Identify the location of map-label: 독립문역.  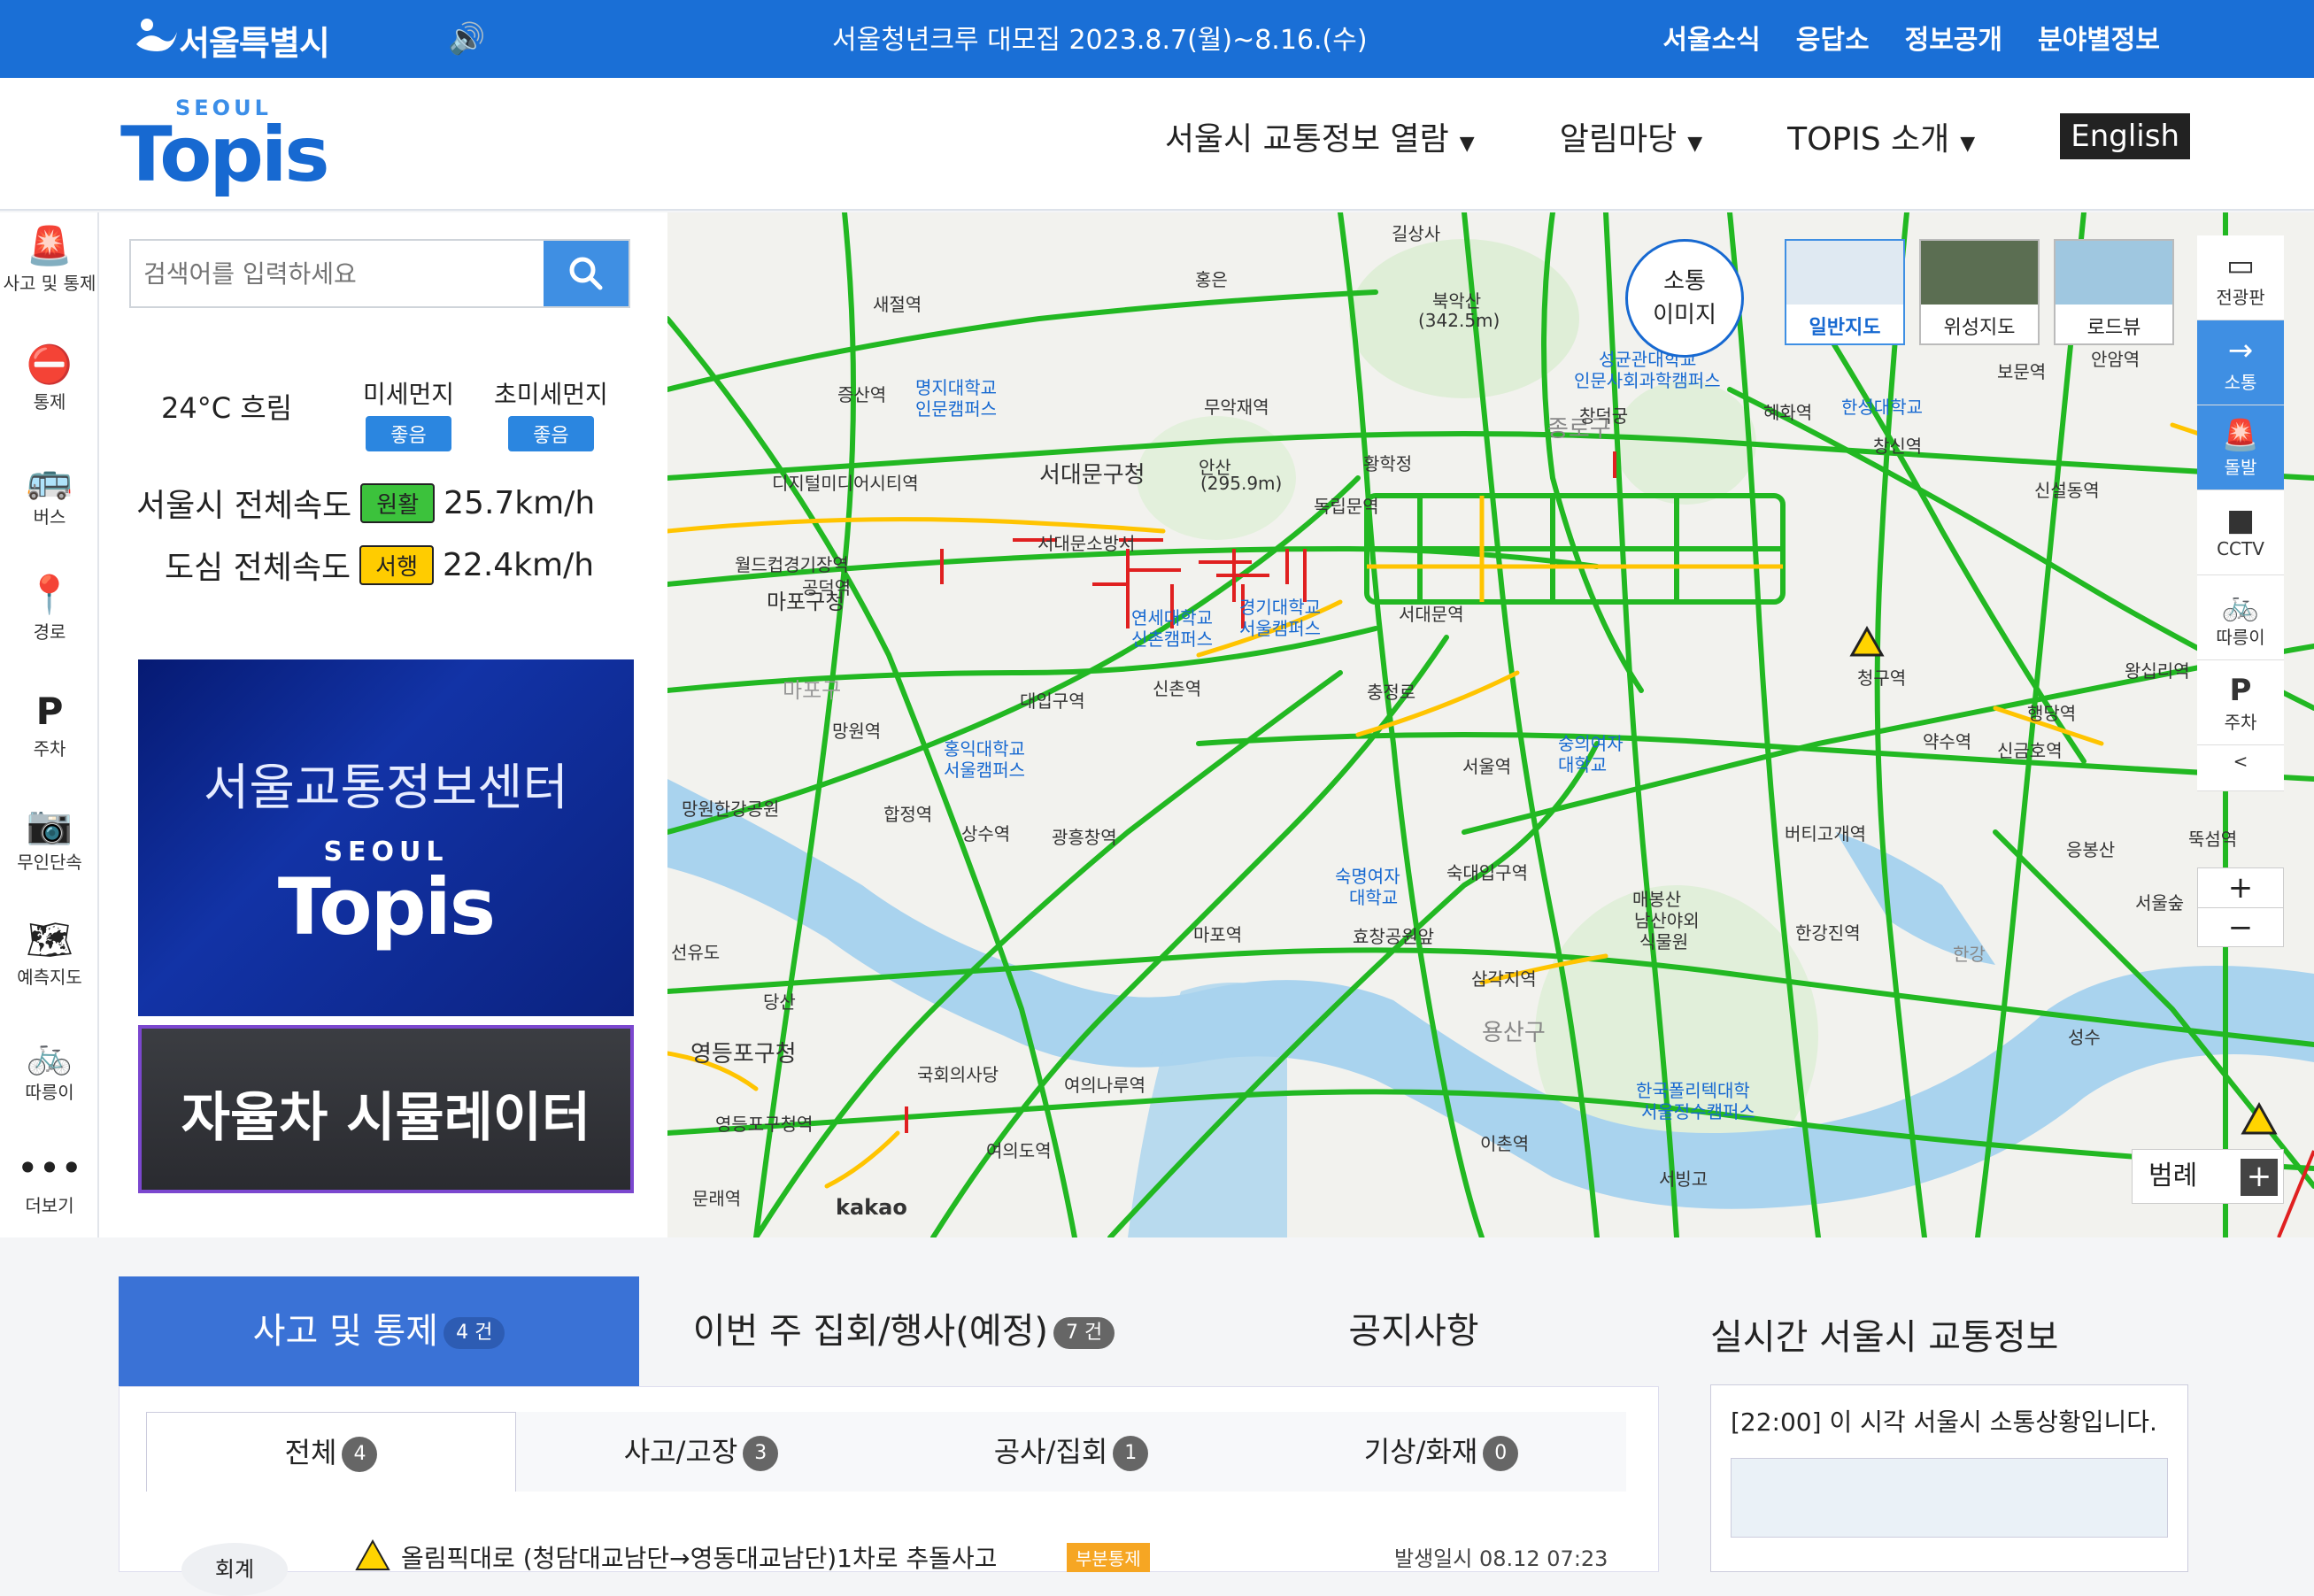
(1347, 507).